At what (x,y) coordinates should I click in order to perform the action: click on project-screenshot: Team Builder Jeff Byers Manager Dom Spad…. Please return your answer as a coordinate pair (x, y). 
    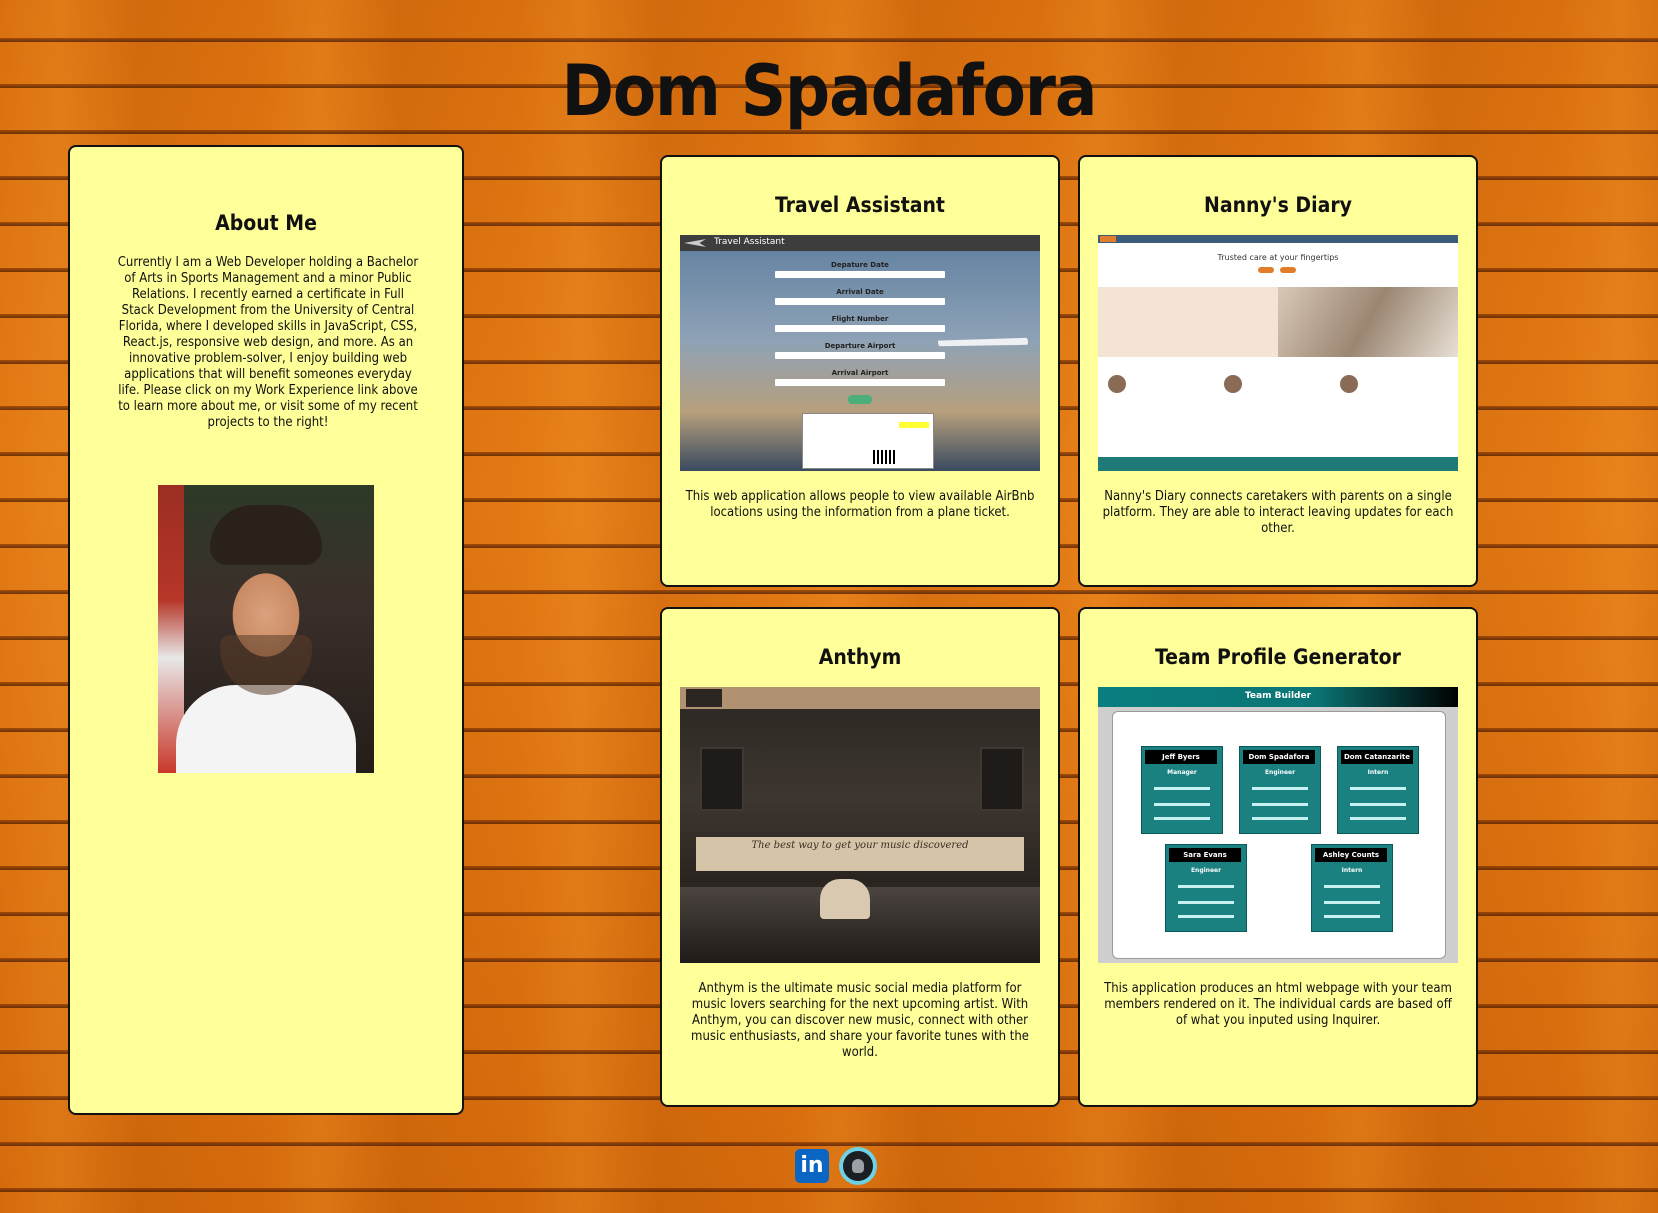
    Looking at the image, I should click on (1278, 825).